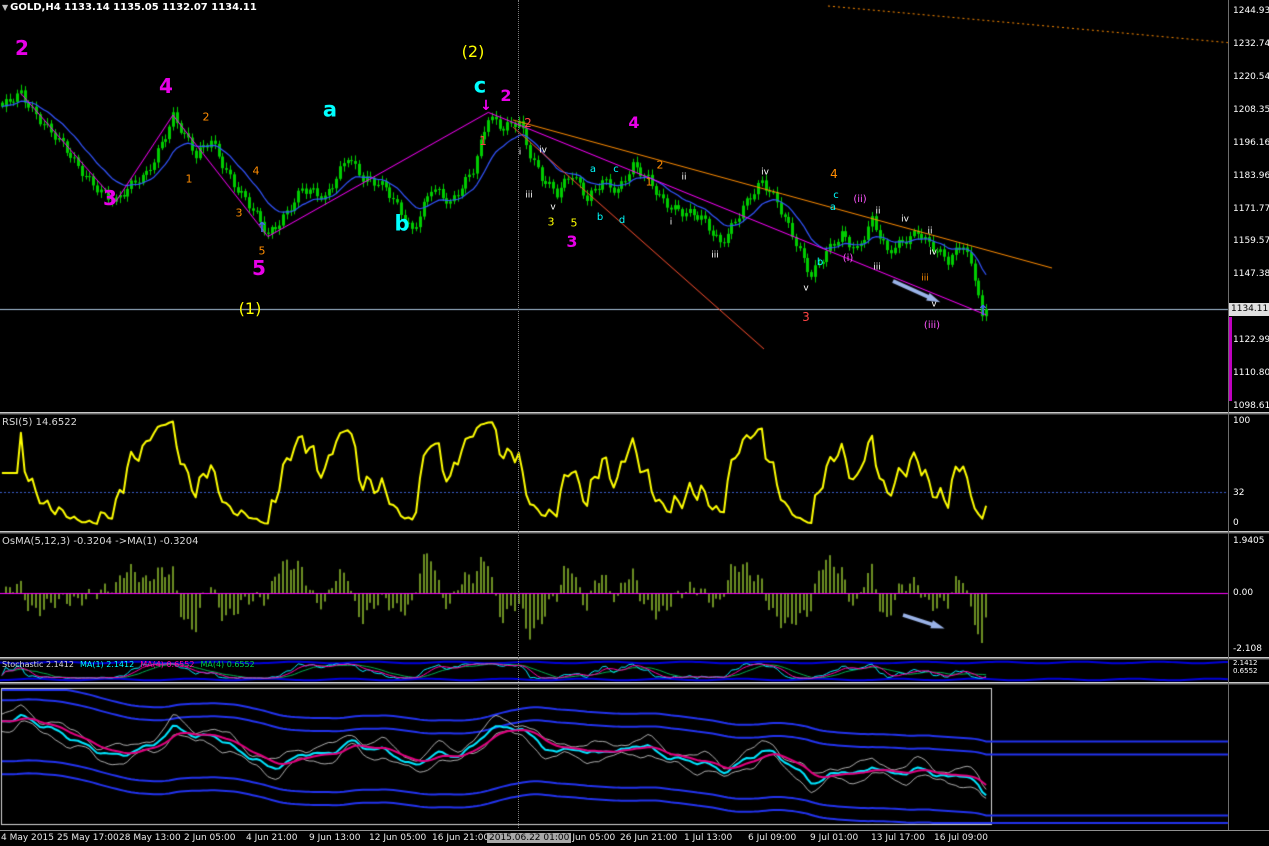 The image size is (1269, 846). I want to click on scale-highlight-strip, so click(1230, 359).